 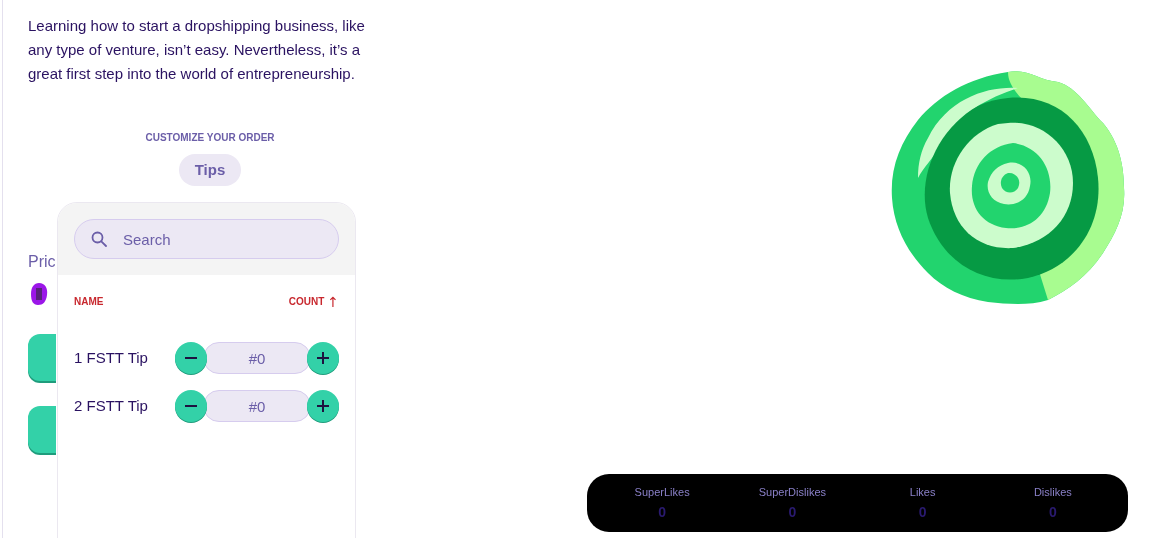 What do you see at coordinates (1052, 492) in the screenshot?
I see `stat-label: Dislikes` at bounding box center [1052, 492].